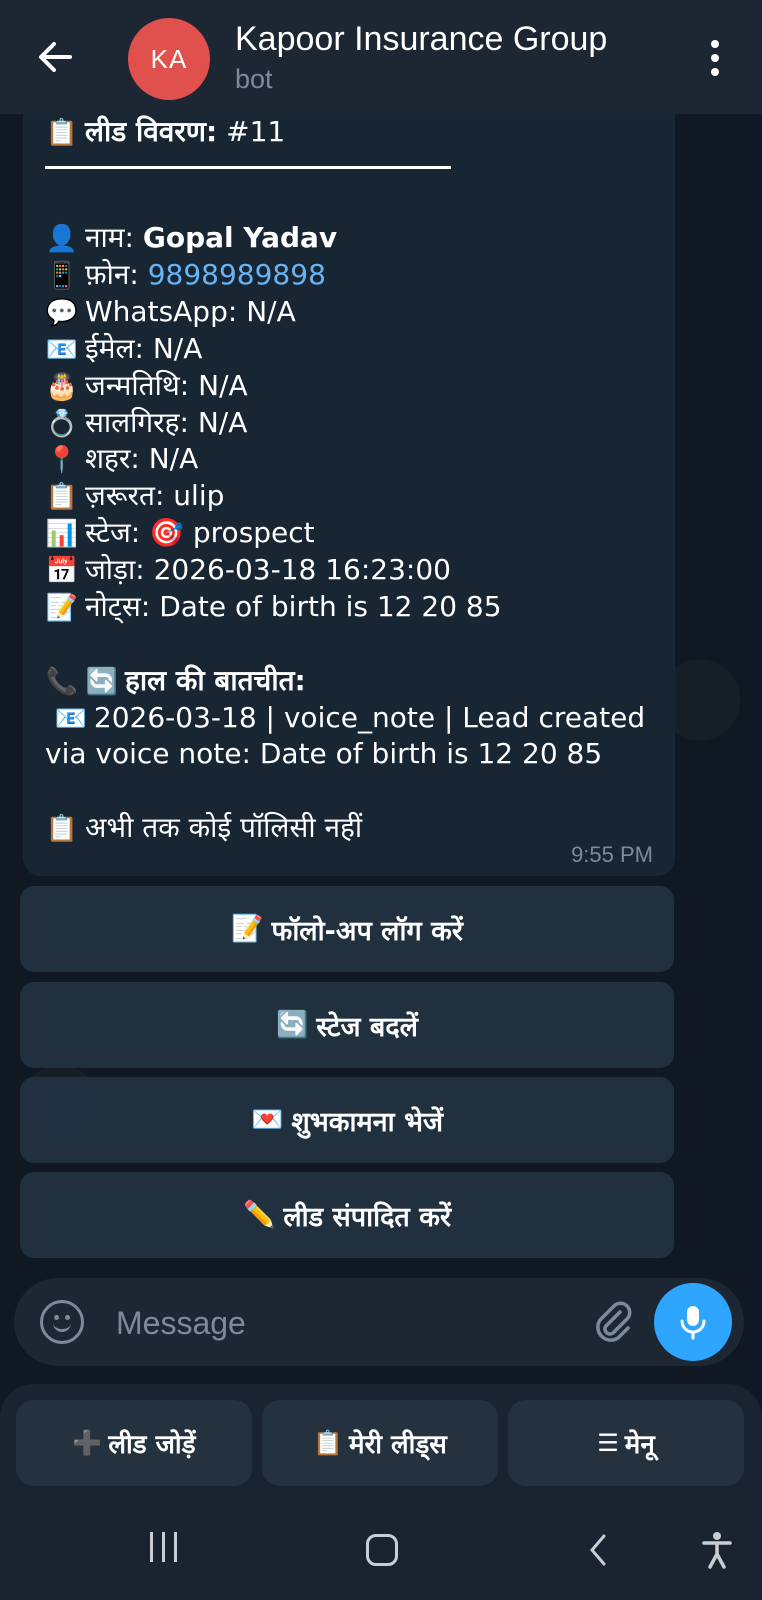  I want to click on attach-button, so click(614, 1322).